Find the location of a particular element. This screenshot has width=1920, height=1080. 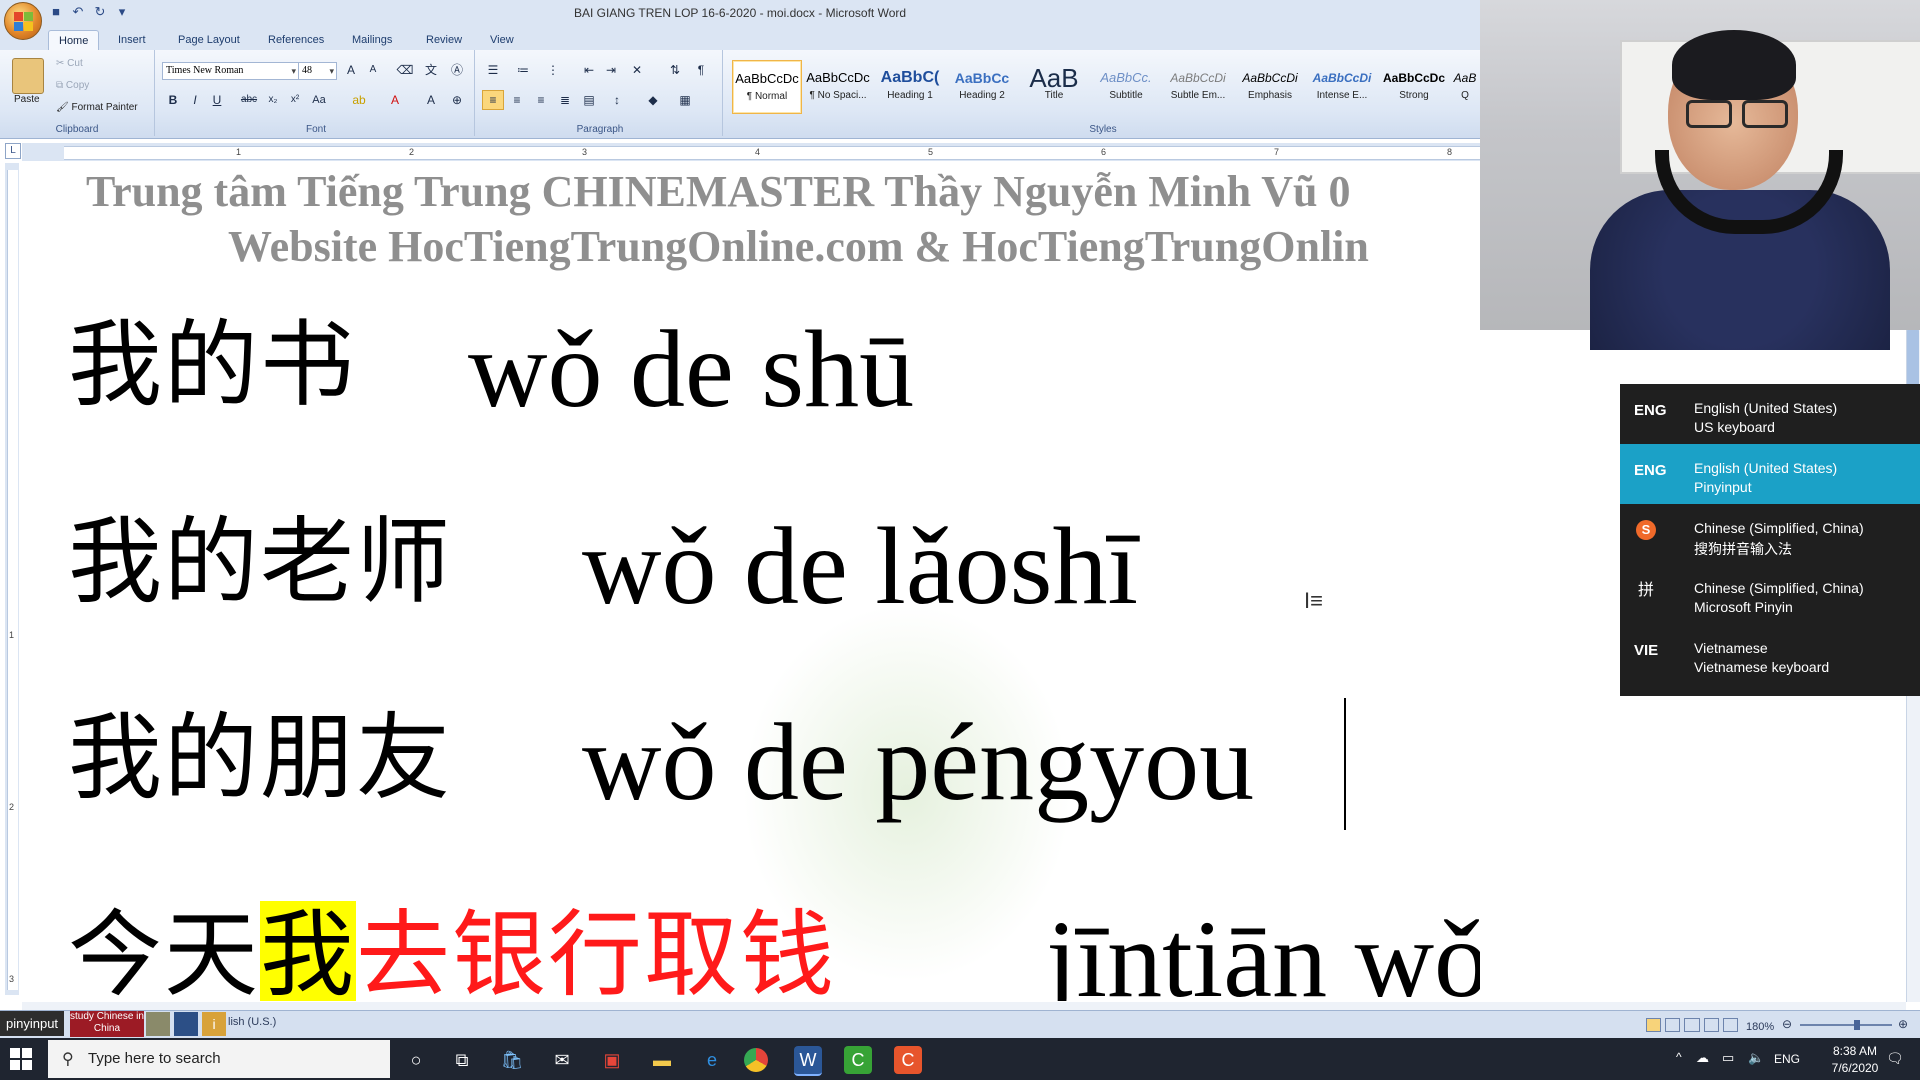

decrease-indent-icon: ⇤ is located at coordinates (589, 70).